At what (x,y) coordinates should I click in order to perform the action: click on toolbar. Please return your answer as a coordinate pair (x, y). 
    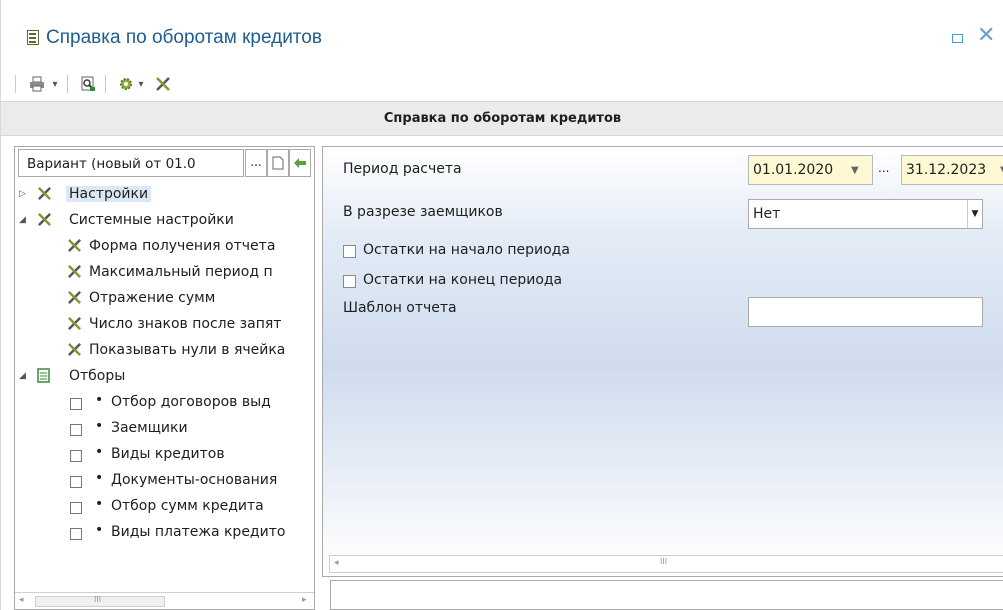
    Looking at the image, I should click on (502, 86).